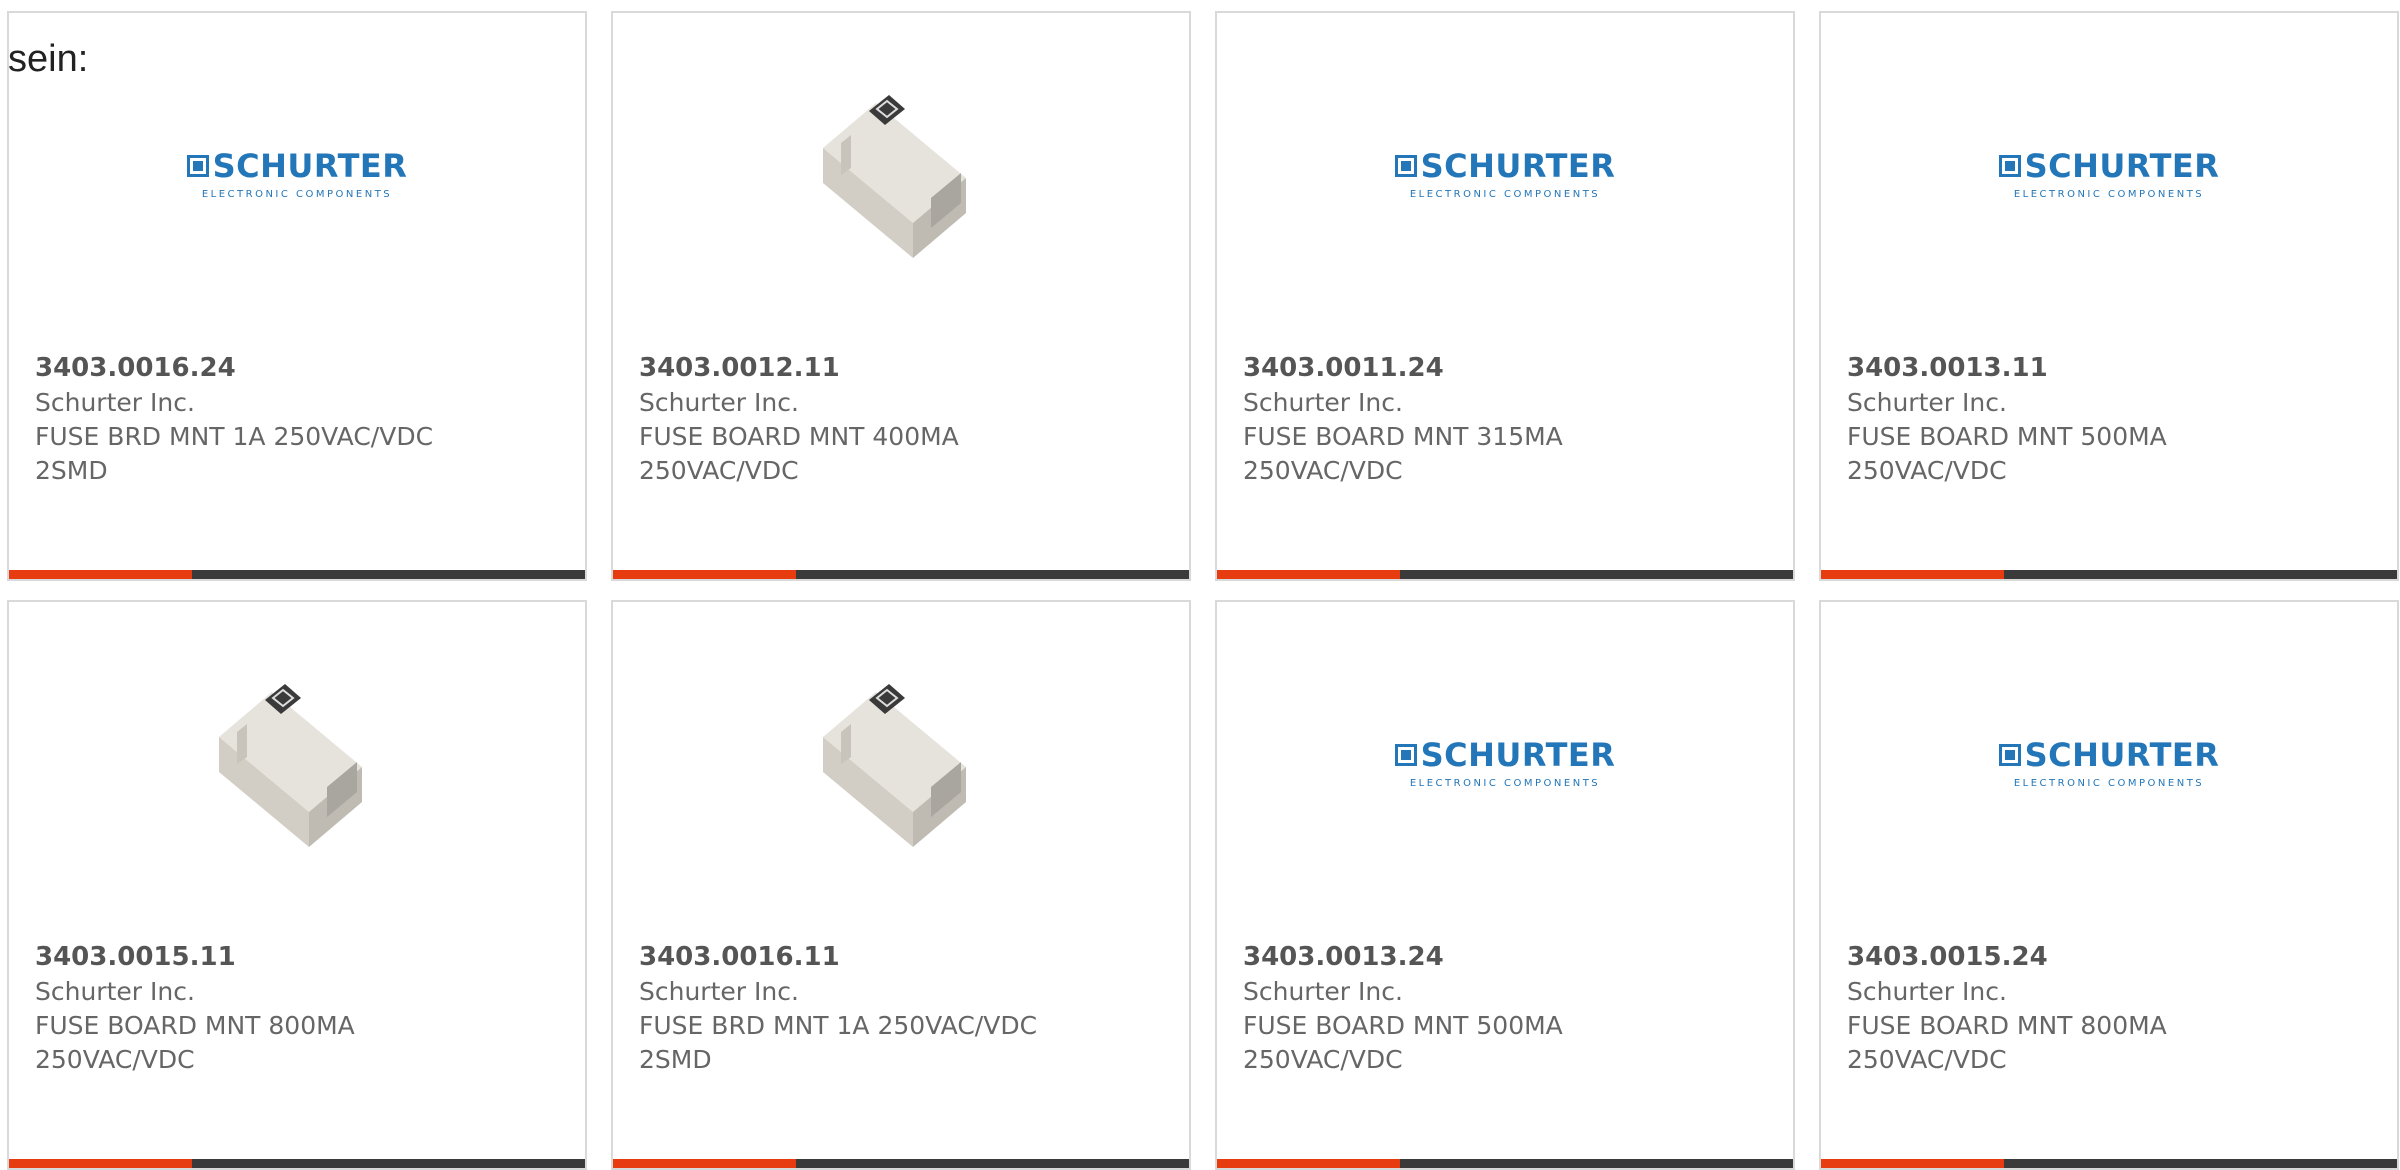  What do you see at coordinates (739, 957) in the screenshot?
I see `part-number: 3403.0016.11` at bounding box center [739, 957].